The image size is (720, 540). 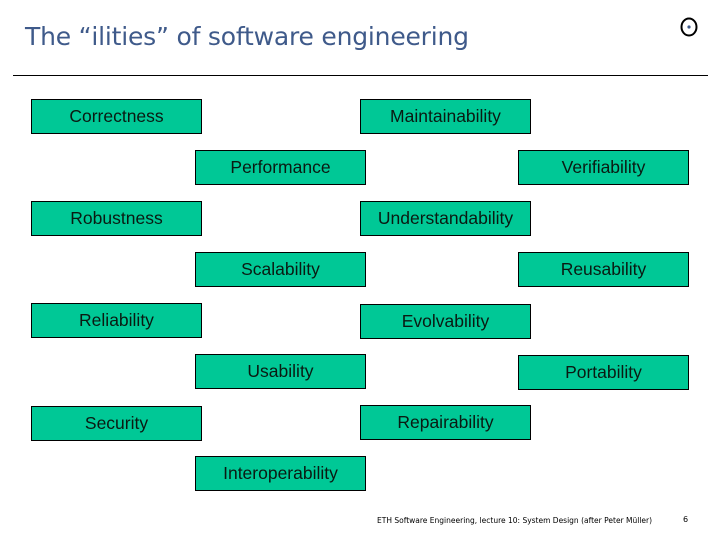 I want to click on quality-box-robustness: Robustness, so click(x=116, y=218).